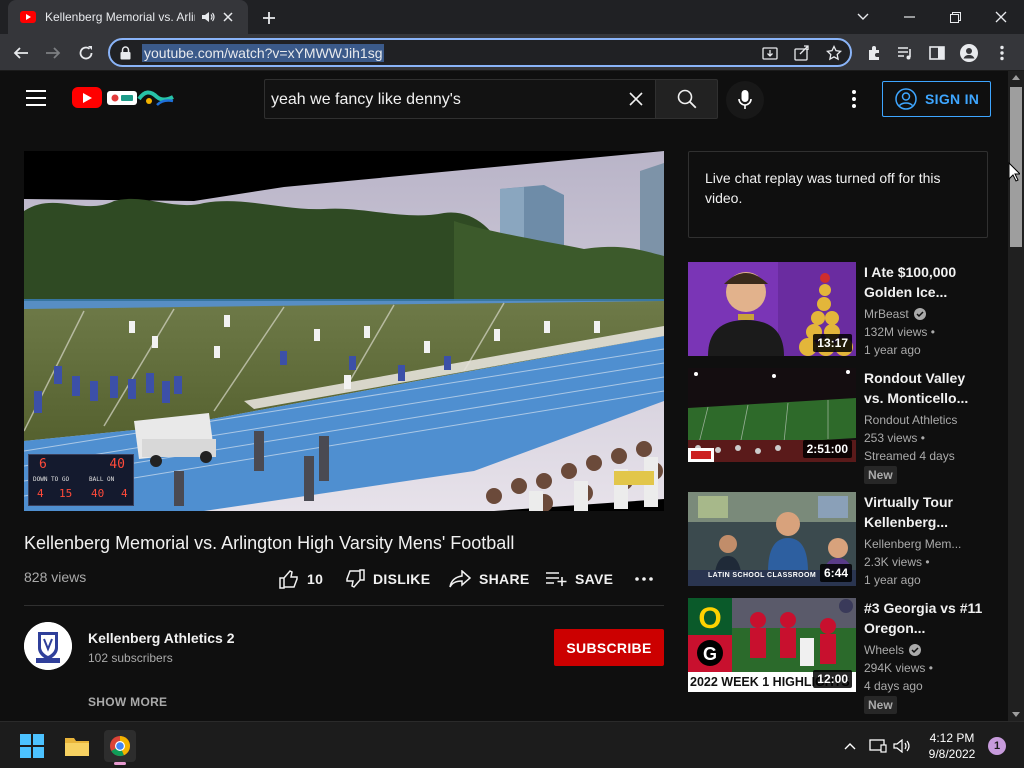  I want to click on install-app-icon, so click(770, 53).